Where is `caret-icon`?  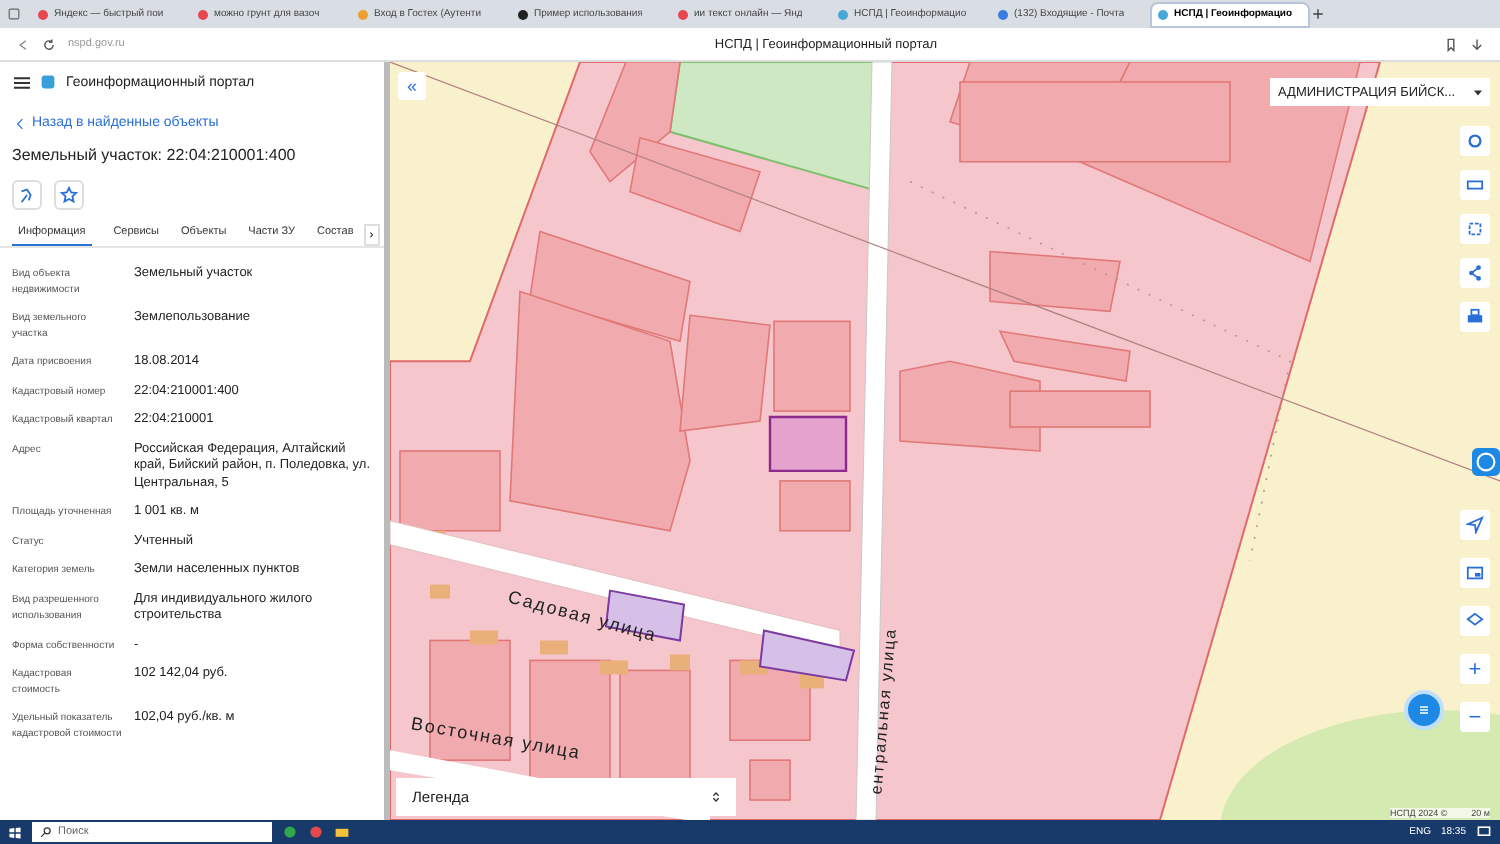 caret-icon is located at coordinates (1478, 92).